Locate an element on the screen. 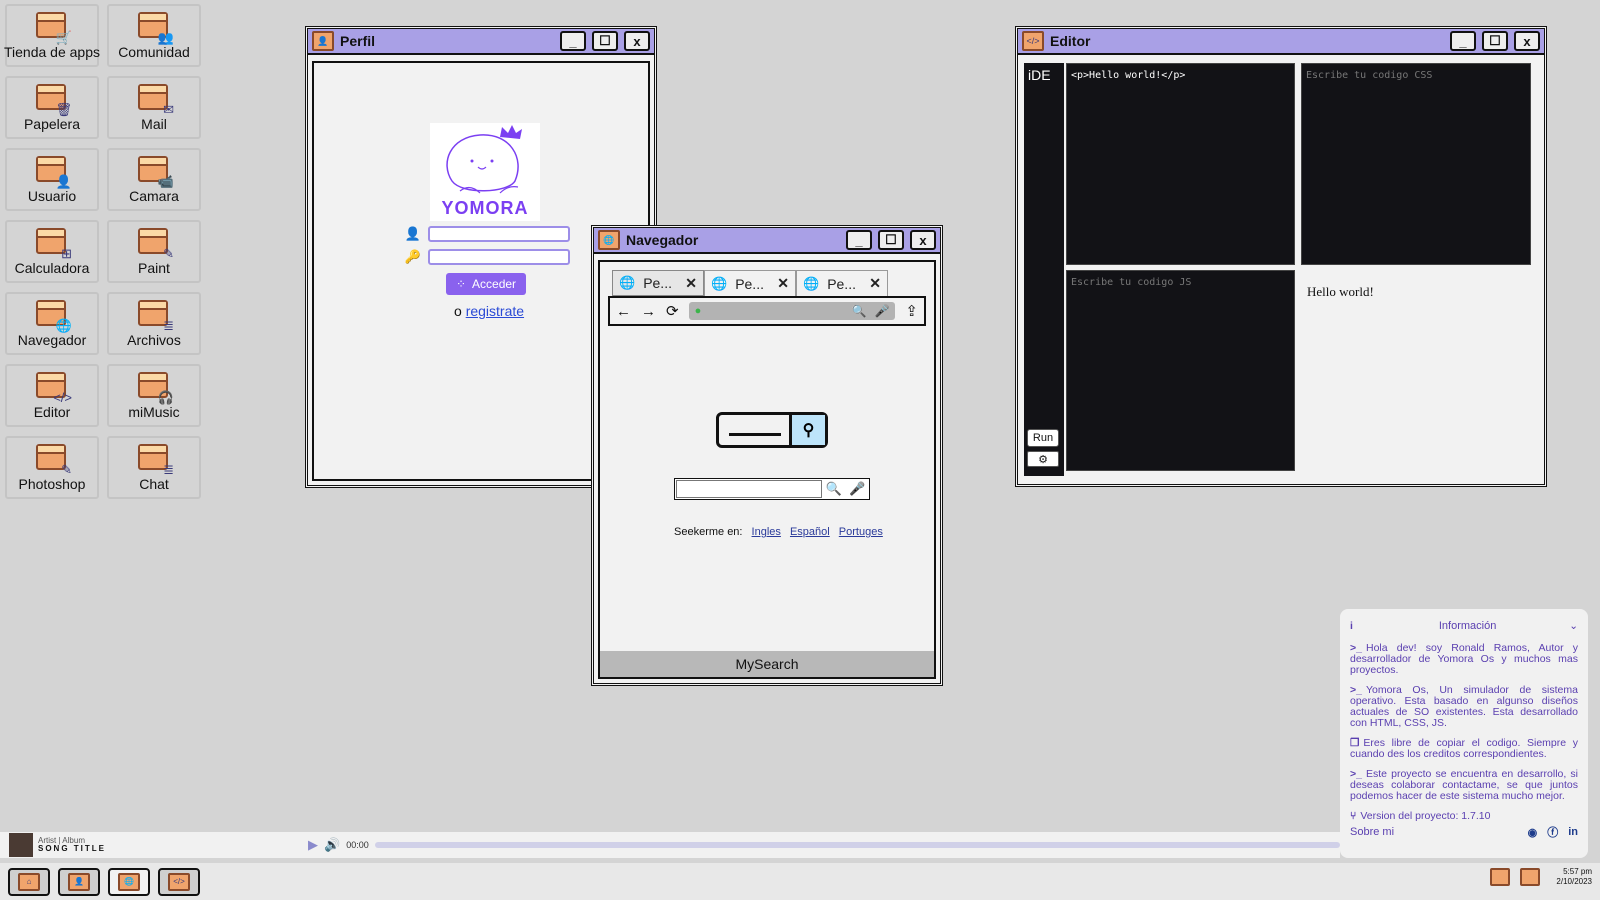  headphones-icon: 🎧 is located at coordinates (156, 388).